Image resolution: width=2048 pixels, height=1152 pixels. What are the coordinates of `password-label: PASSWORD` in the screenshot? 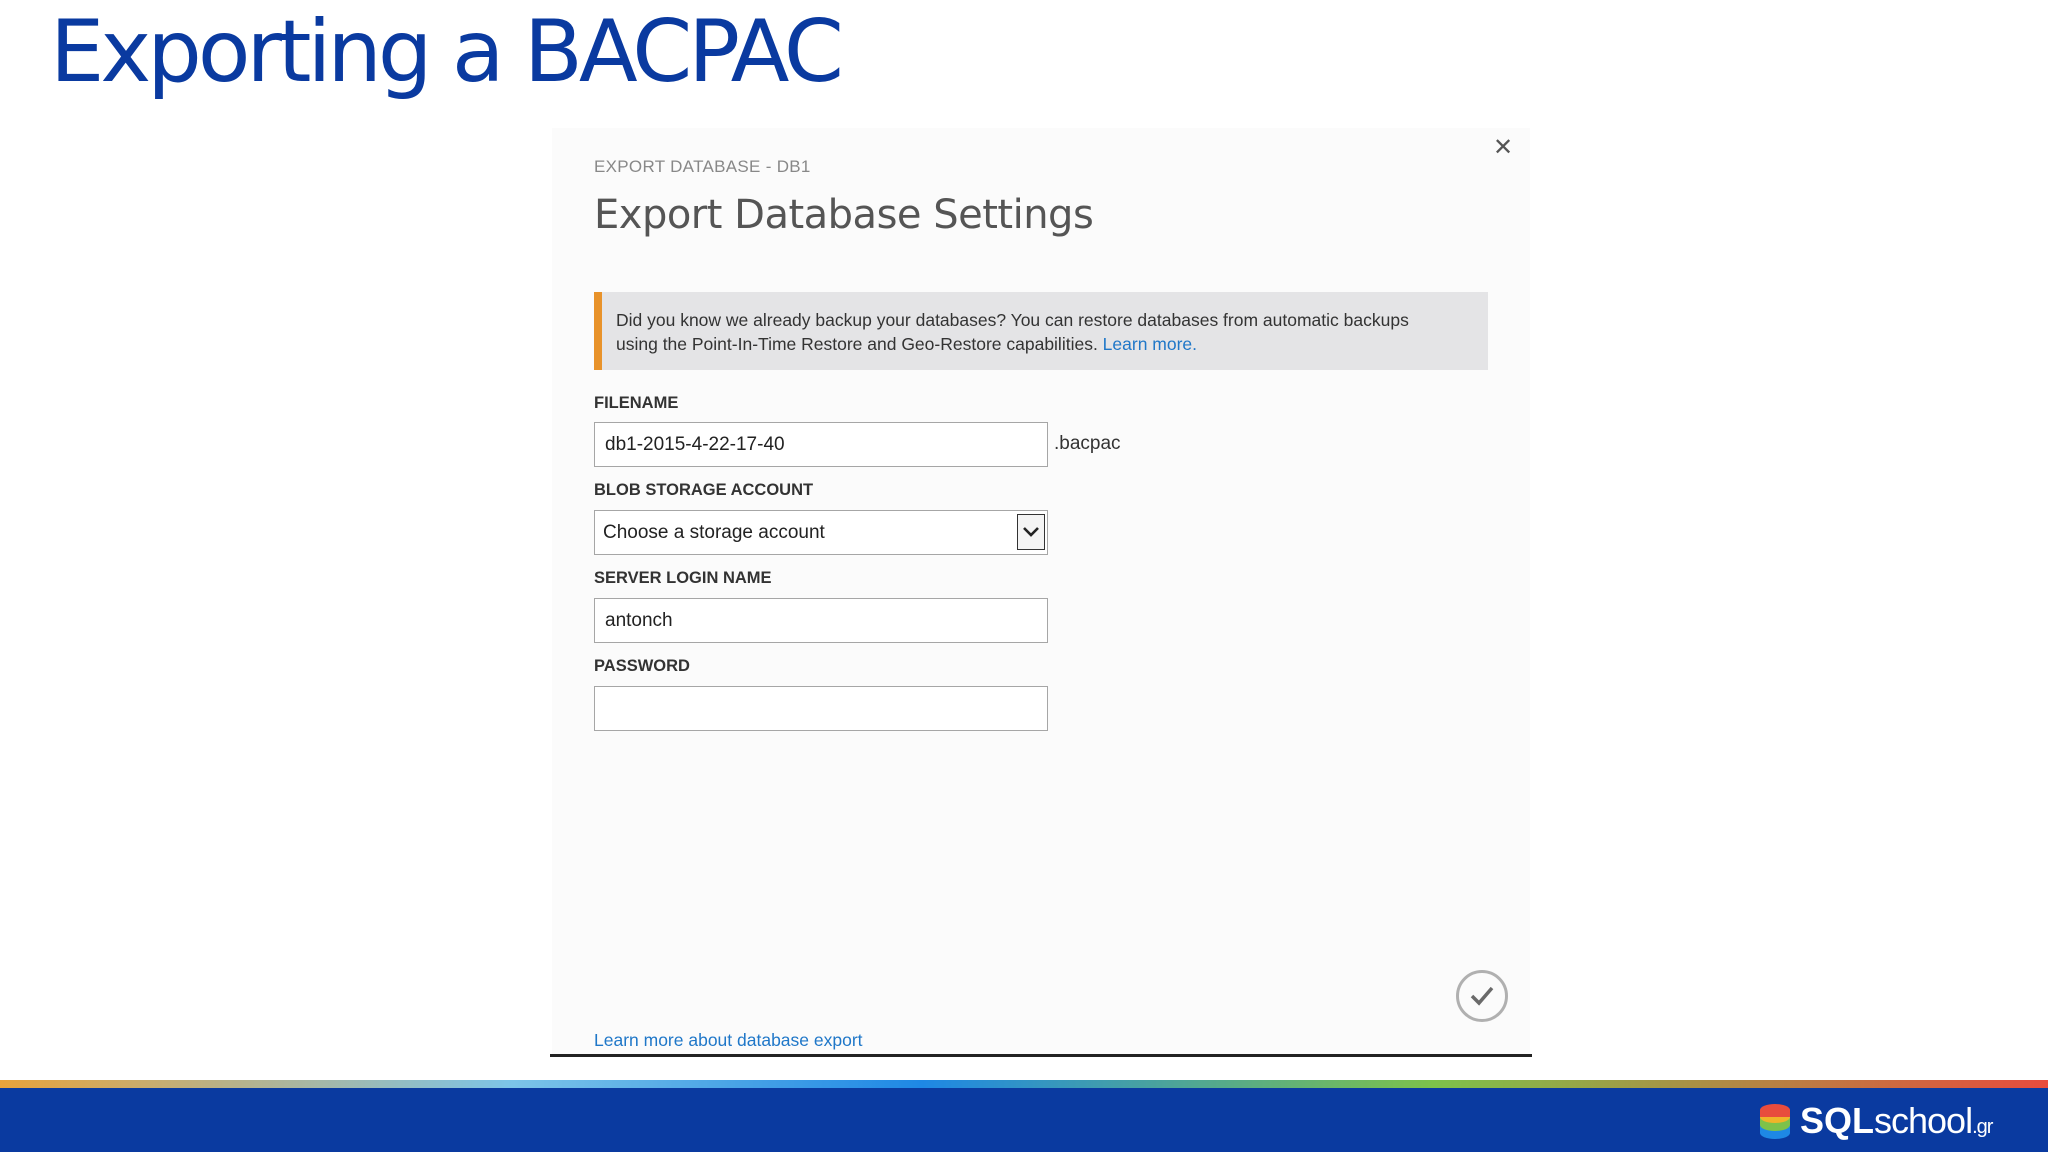 It's located at (642, 666).